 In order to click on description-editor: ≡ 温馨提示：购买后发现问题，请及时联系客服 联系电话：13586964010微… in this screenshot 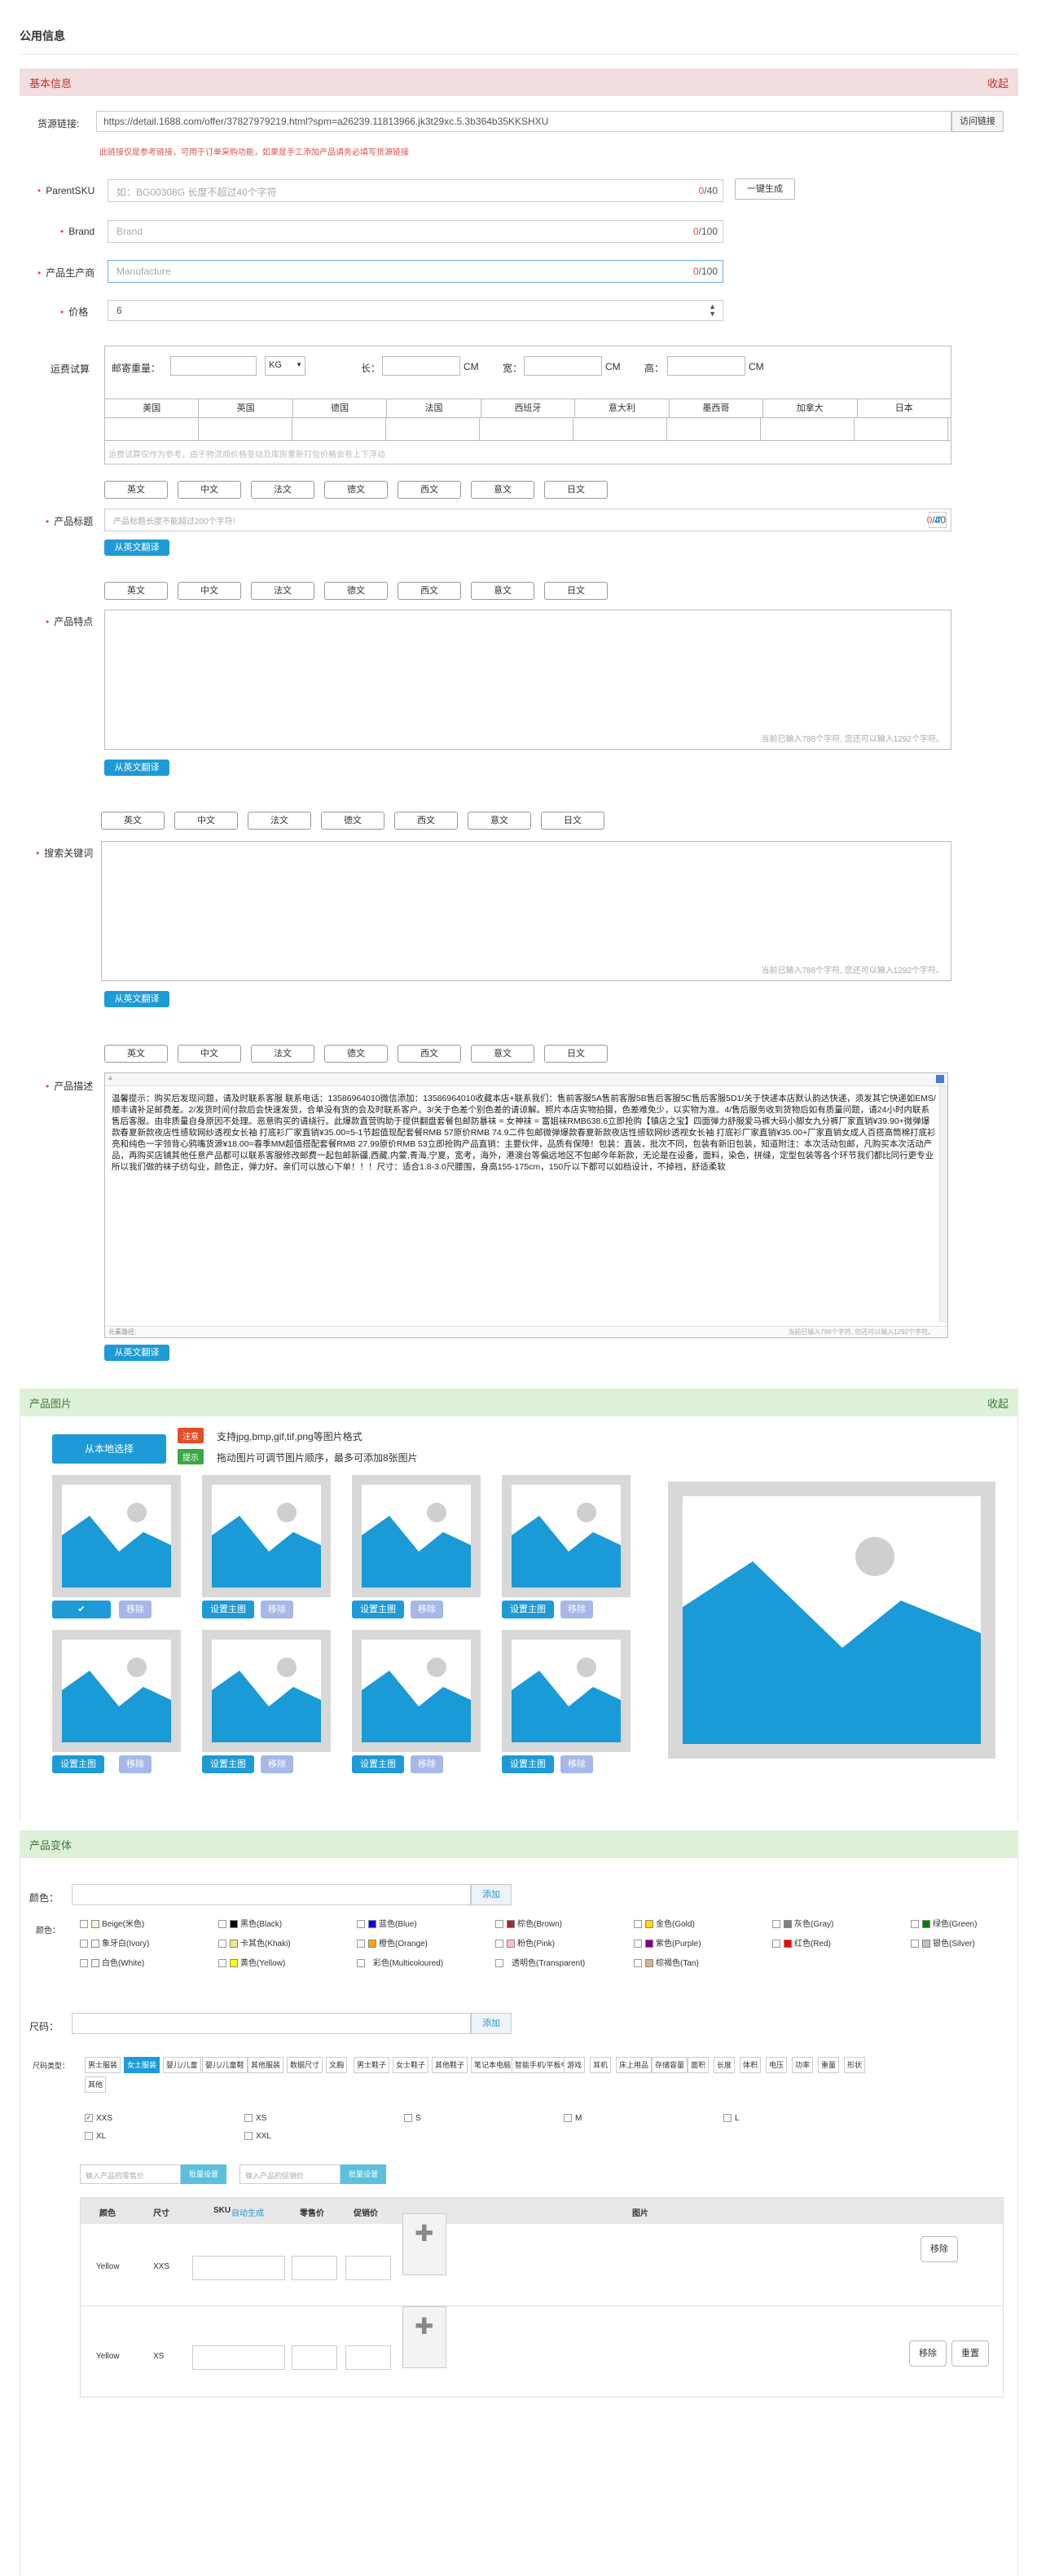, I will do `click(526, 1205)`.